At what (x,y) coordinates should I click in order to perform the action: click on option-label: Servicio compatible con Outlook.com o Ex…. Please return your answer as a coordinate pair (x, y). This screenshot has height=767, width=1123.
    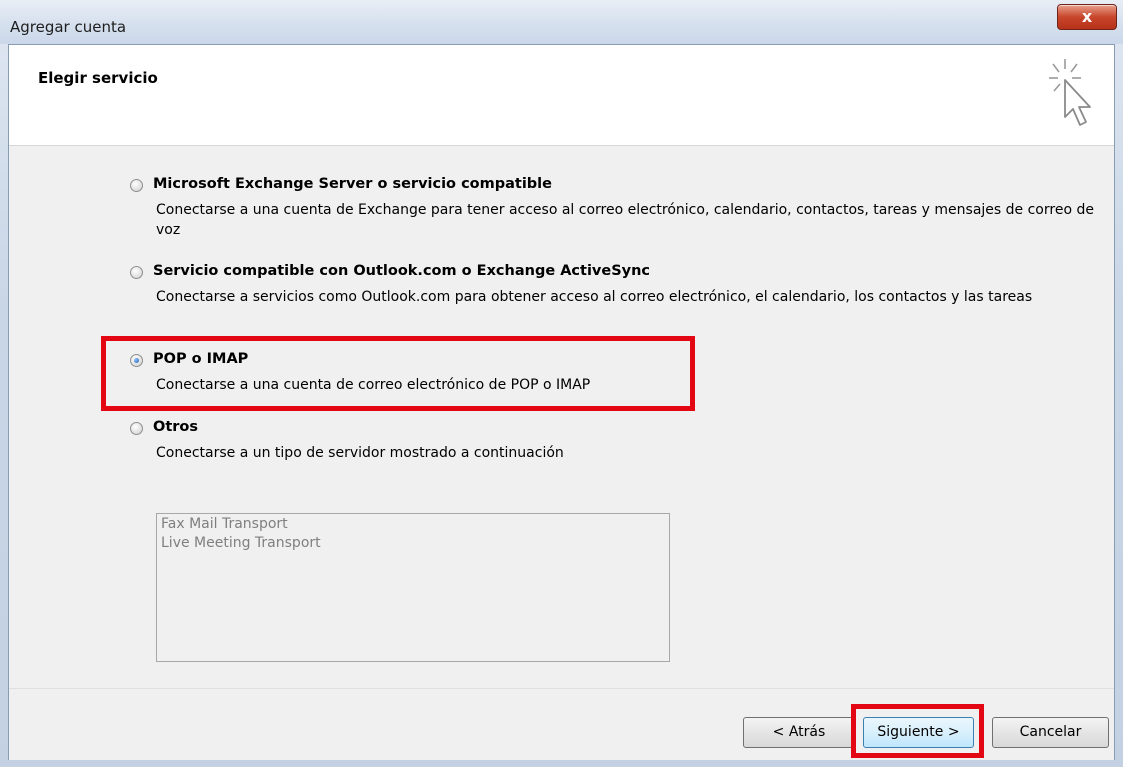
    Looking at the image, I should click on (401, 271).